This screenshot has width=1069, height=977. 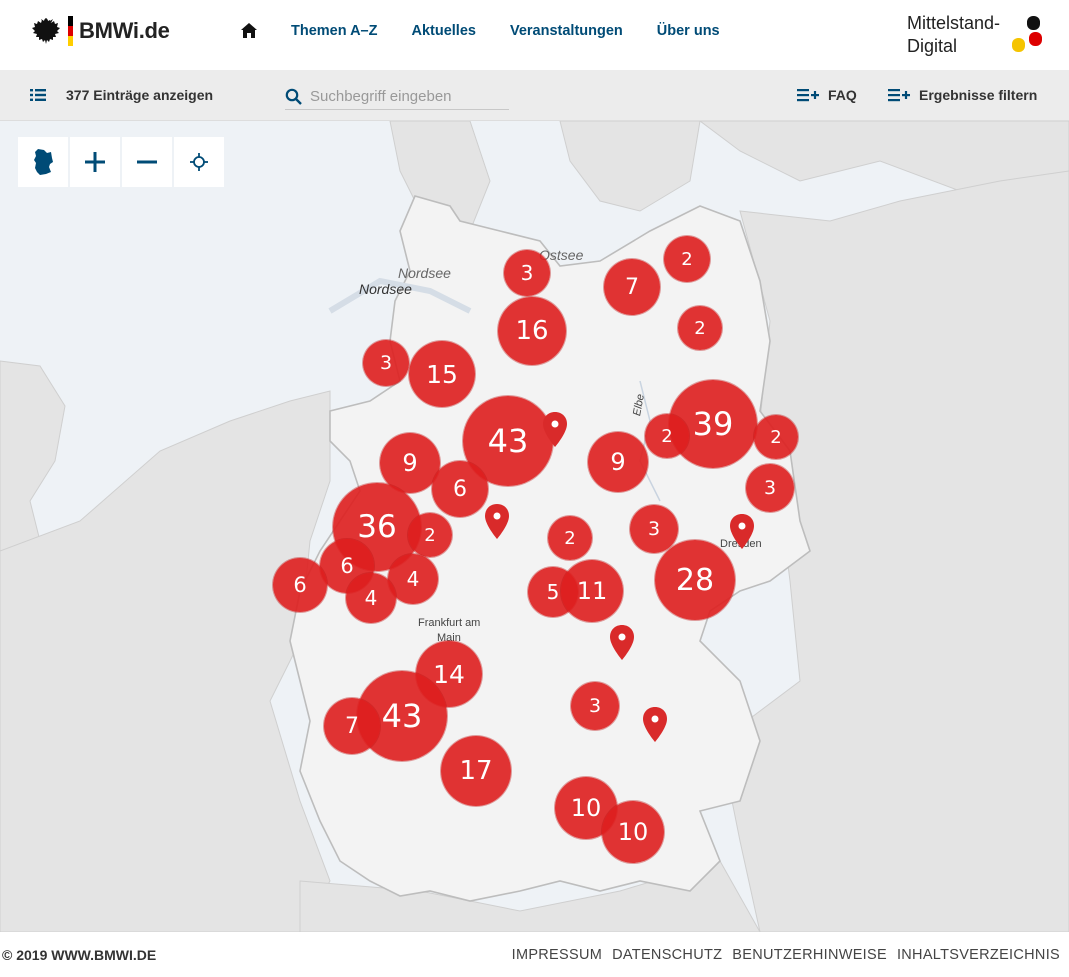 I want to click on zoom-in-button, so click(x=95, y=162).